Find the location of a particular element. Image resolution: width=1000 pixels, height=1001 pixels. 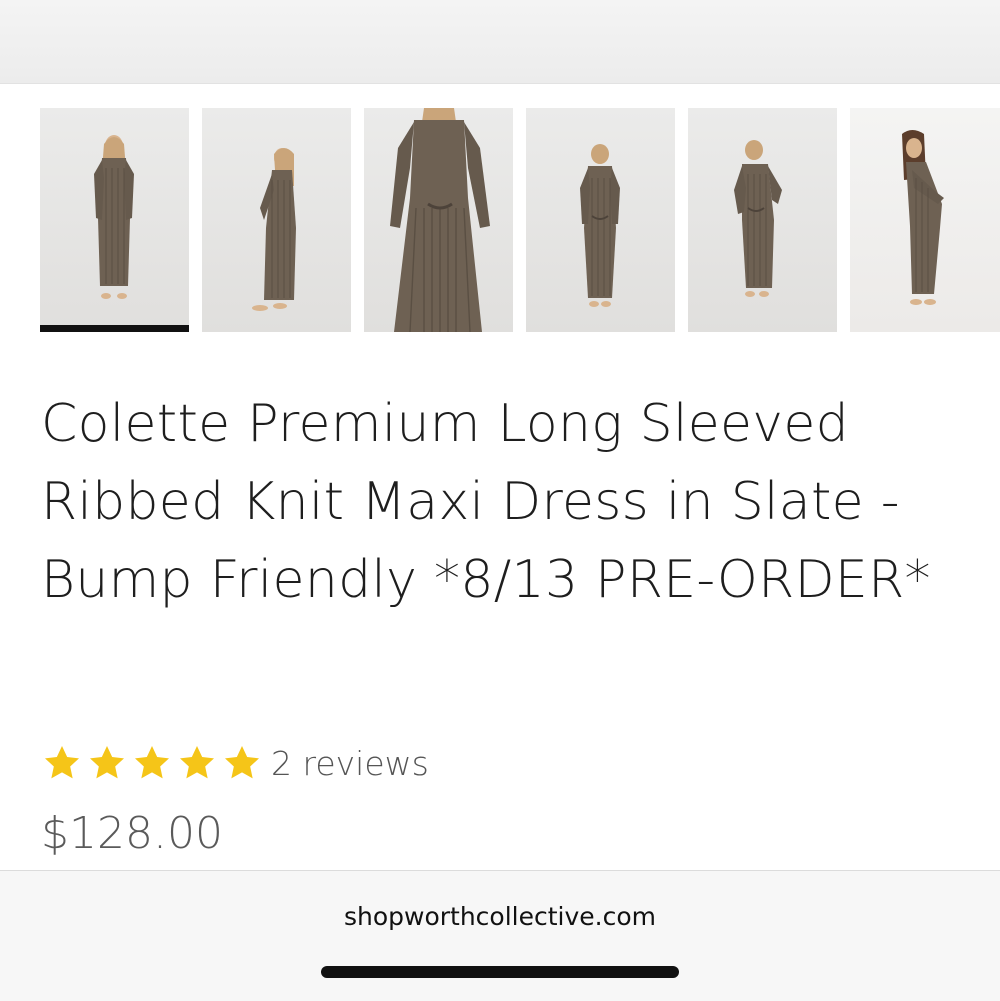

product-rating: 2 reviews is located at coordinates (235, 763).